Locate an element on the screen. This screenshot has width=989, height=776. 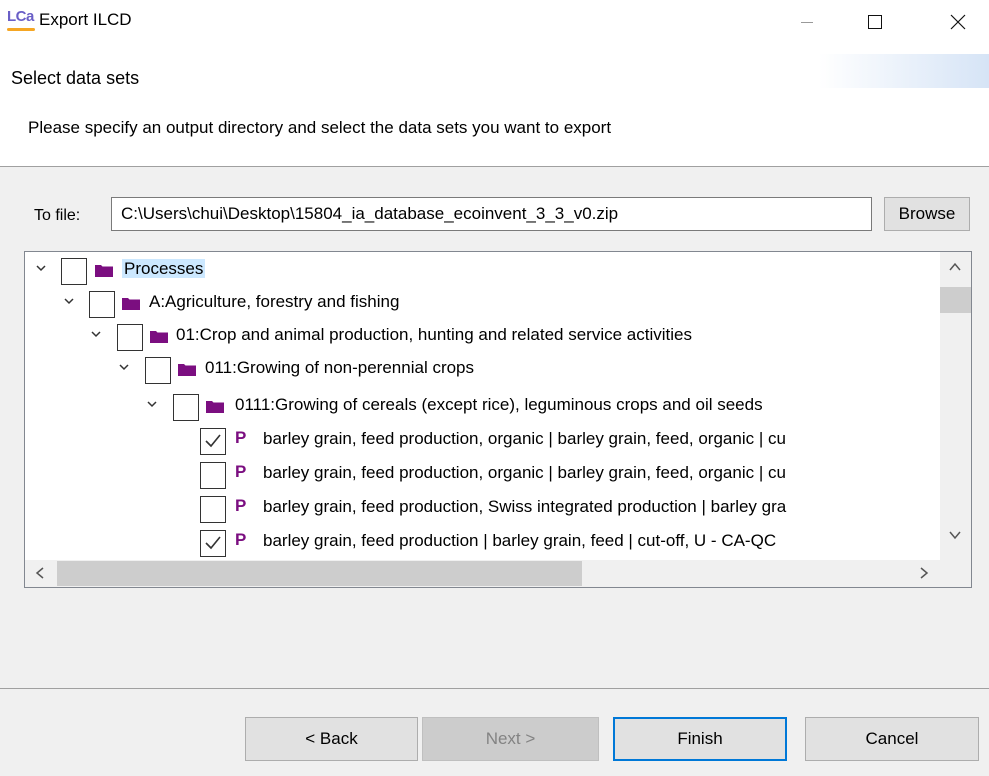
app-logo-text: LCa is located at coordinates (20, 16).